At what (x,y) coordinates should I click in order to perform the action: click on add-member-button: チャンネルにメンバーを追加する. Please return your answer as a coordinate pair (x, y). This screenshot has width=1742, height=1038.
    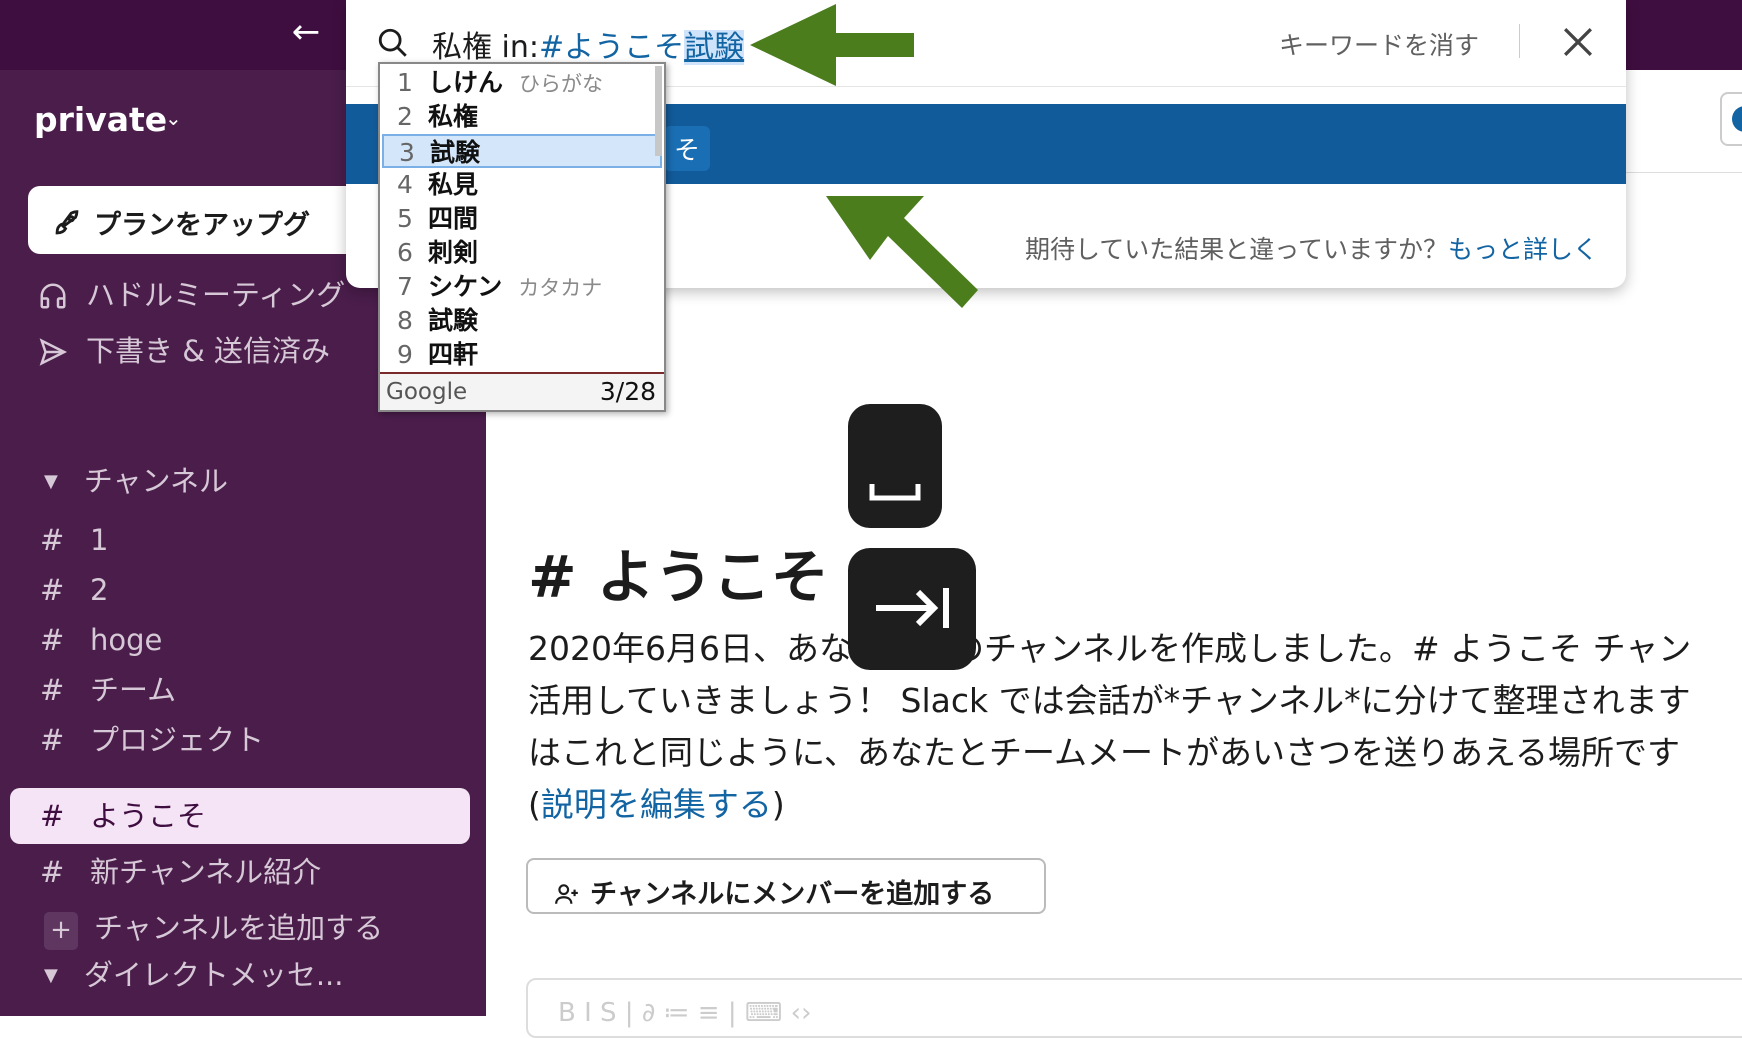
    Looking at the image, I should click on (786, 886).